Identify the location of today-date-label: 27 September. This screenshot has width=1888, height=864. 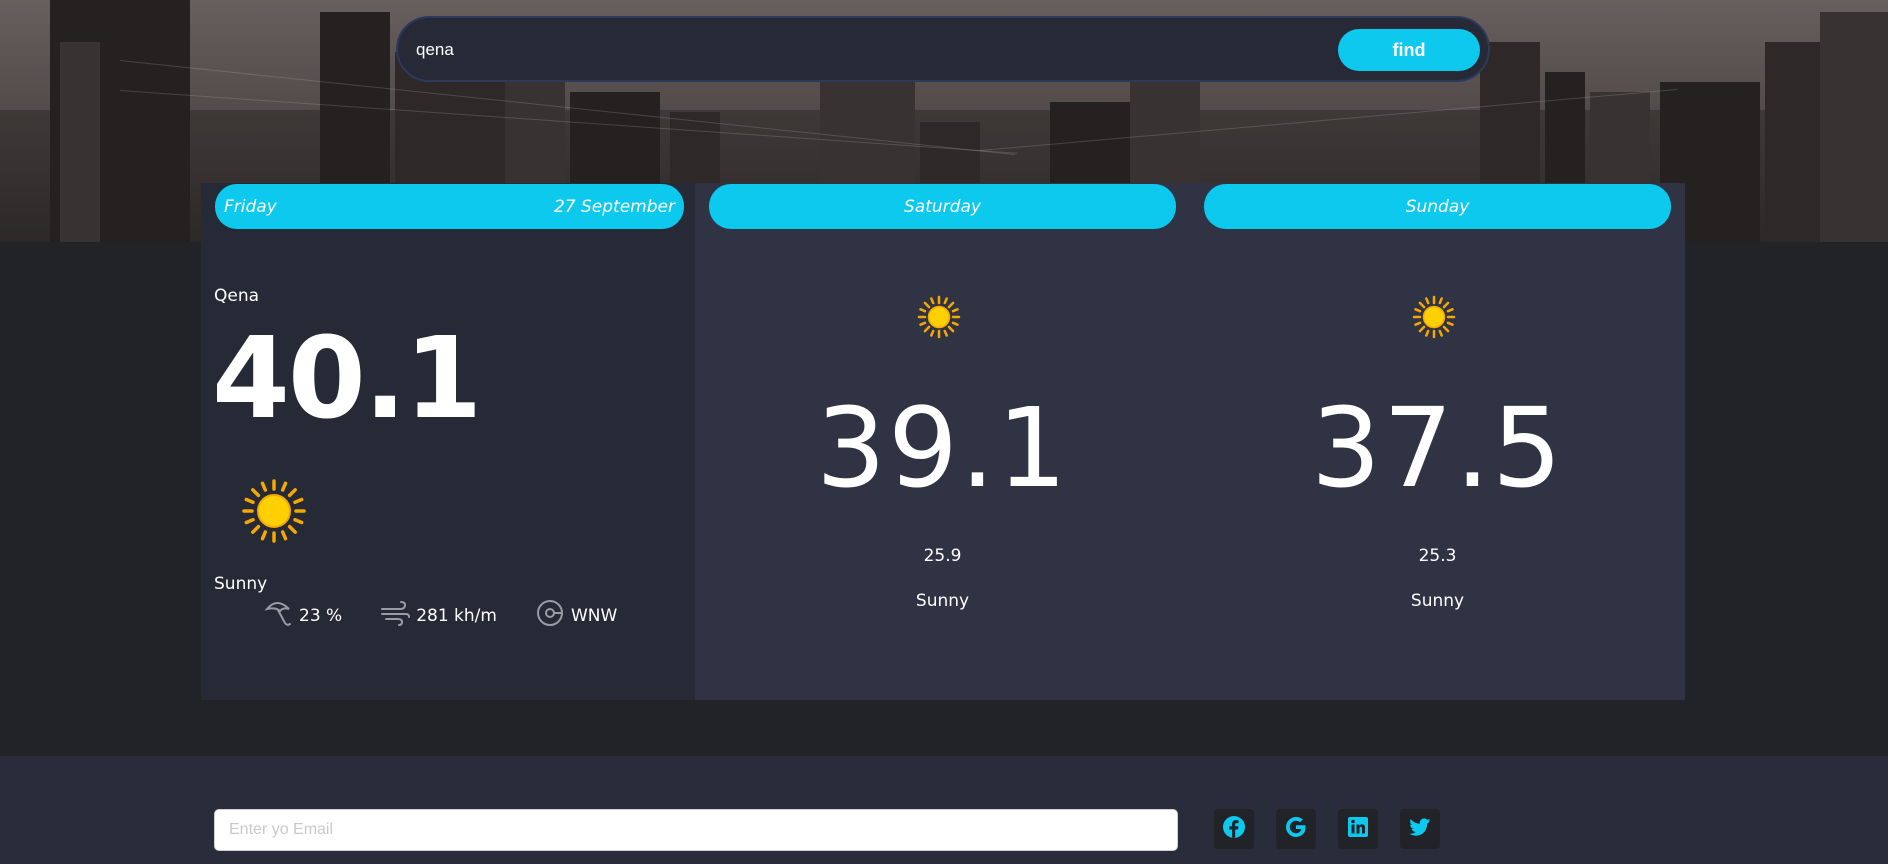
(614, 206).